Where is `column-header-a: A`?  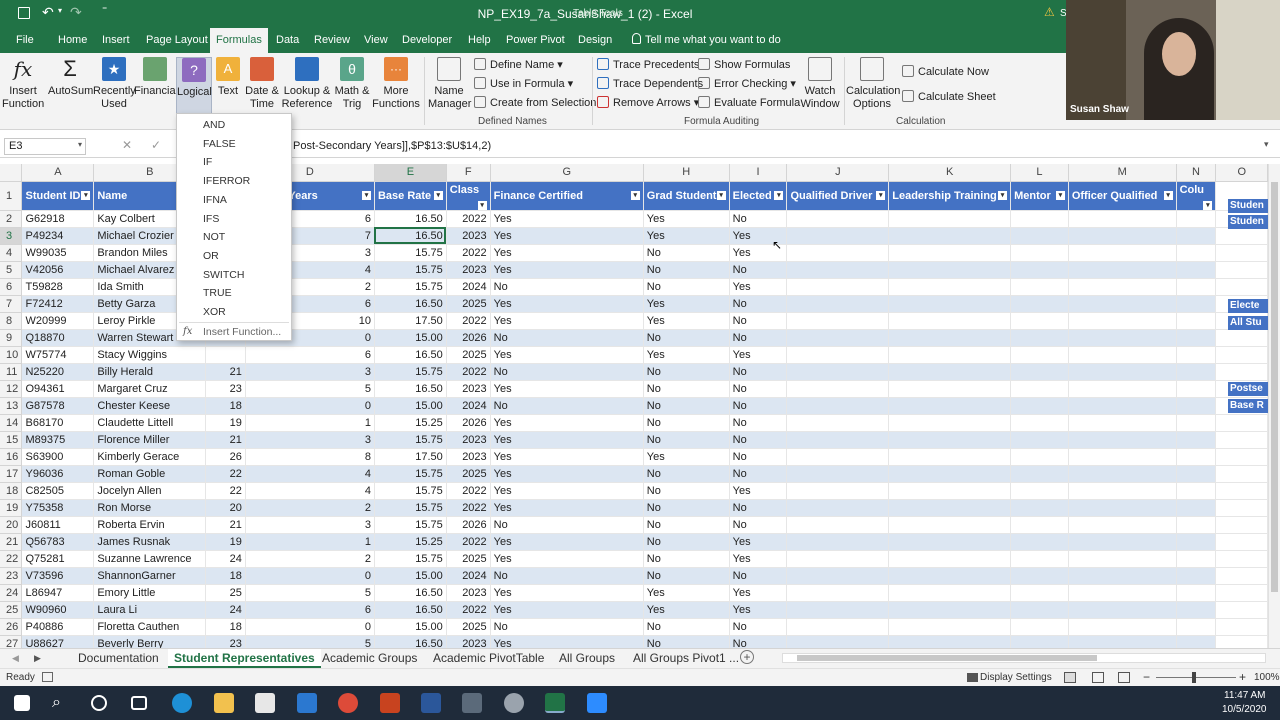 column-header-a: A is located at coordinates (58, 173).